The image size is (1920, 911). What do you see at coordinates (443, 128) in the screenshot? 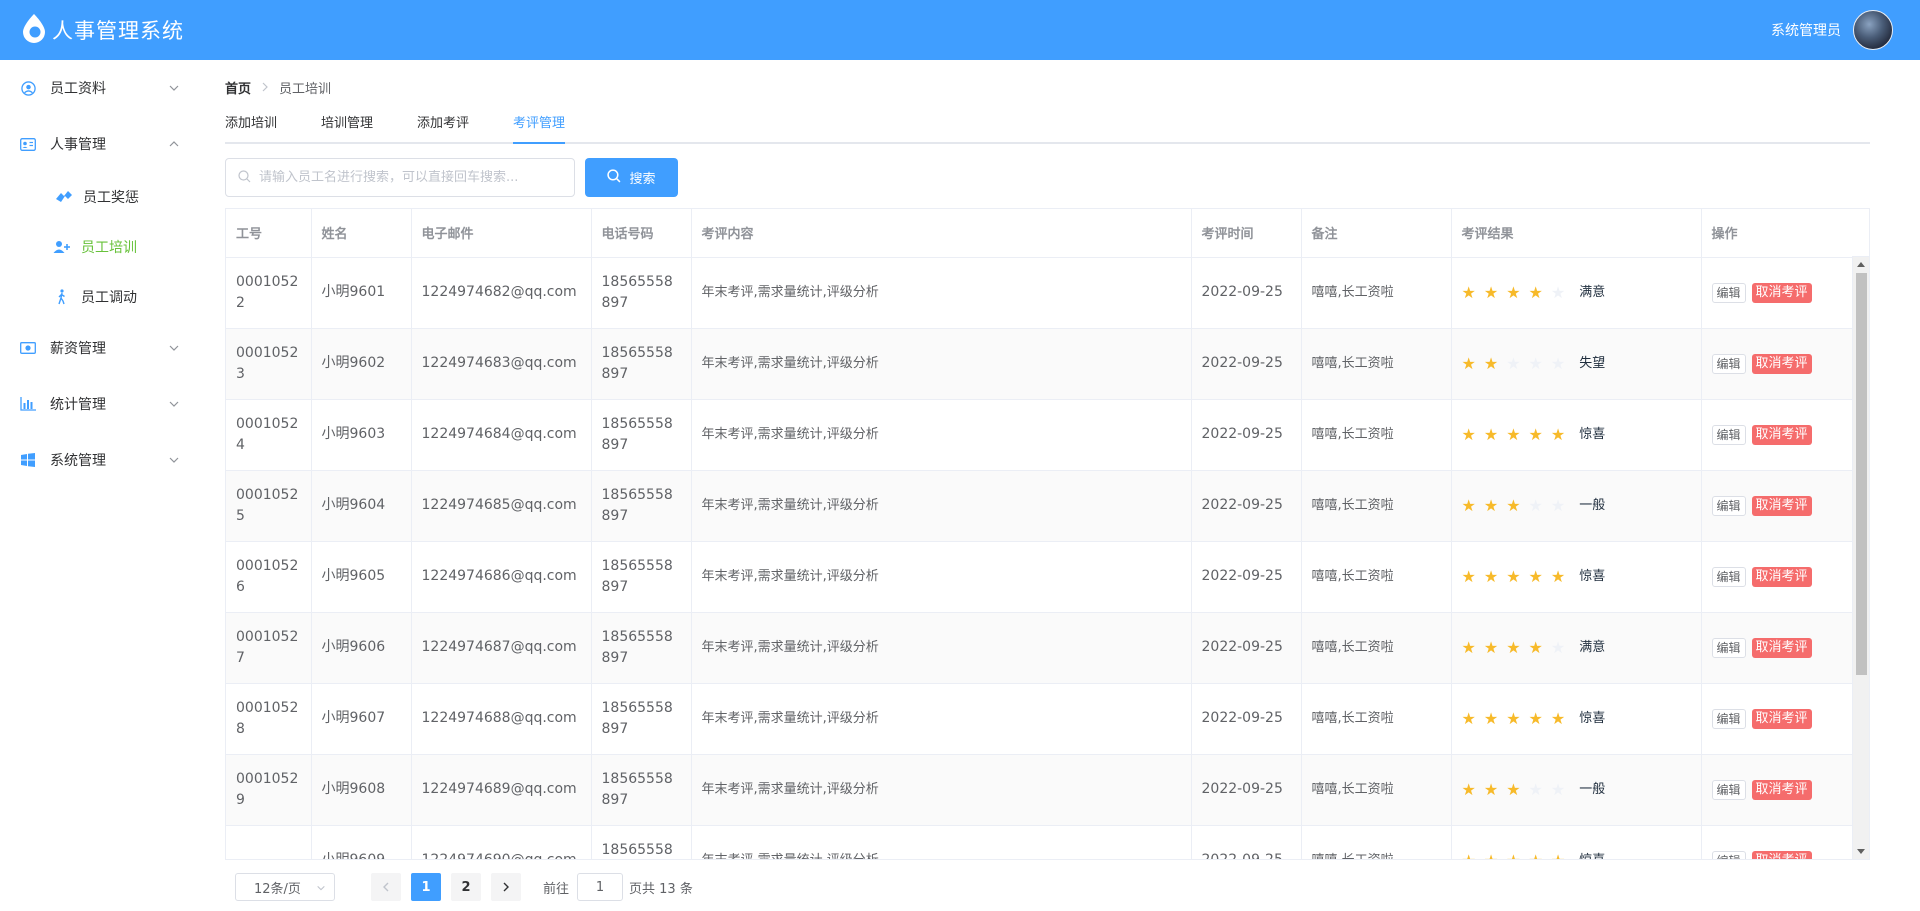
I see `tab-add-evaluation: 添加考评` at bounding box center [443, 128].